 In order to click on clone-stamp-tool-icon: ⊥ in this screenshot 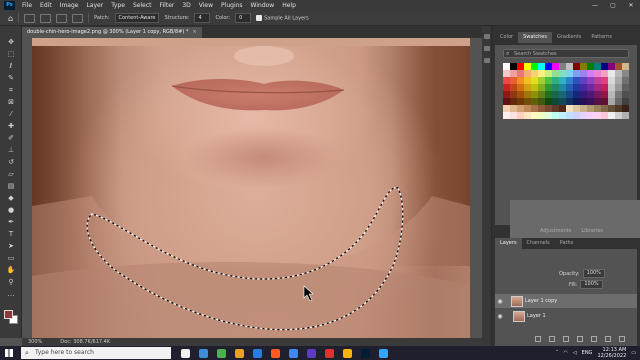, I will do `click(11, 150)`.